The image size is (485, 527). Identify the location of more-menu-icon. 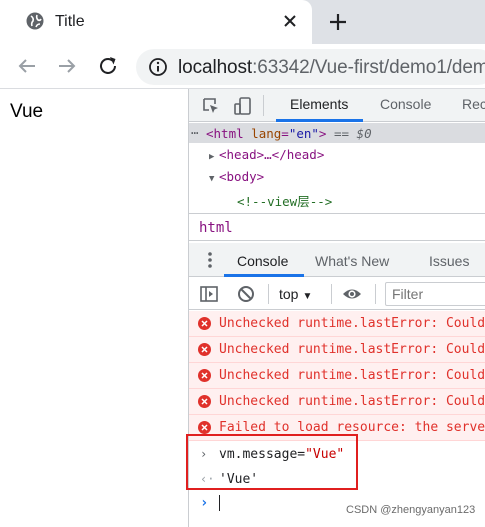
(210, 260).